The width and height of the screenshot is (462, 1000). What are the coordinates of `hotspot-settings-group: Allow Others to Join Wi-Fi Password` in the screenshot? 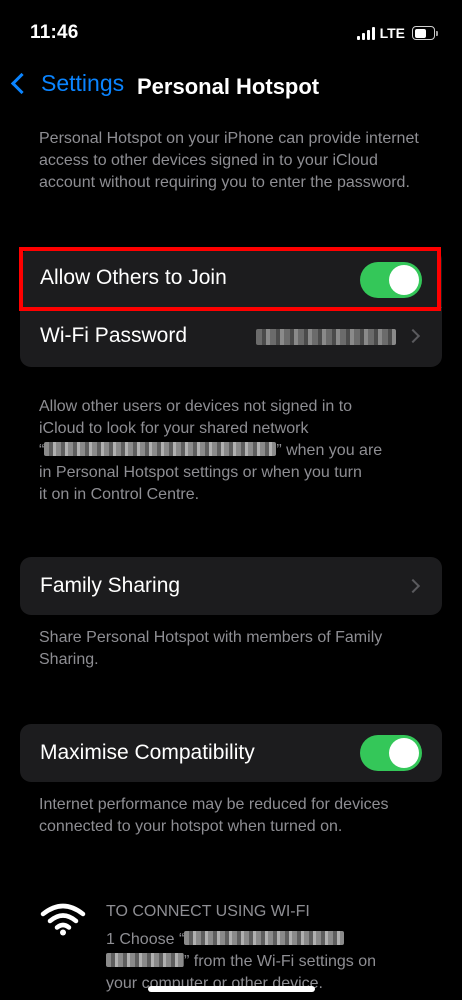 It's located at (231, 308).